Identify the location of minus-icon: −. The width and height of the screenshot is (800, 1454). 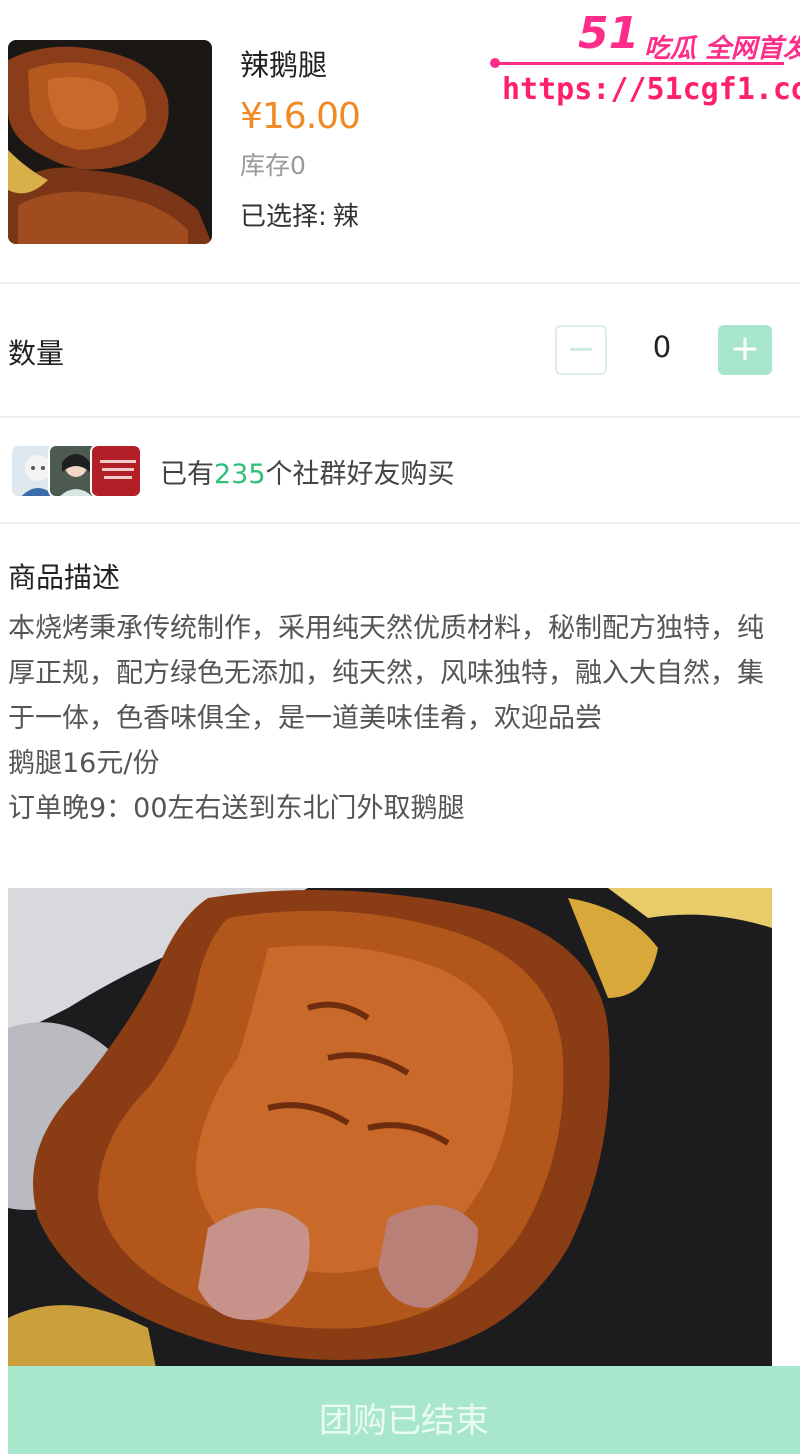
(581, 349).